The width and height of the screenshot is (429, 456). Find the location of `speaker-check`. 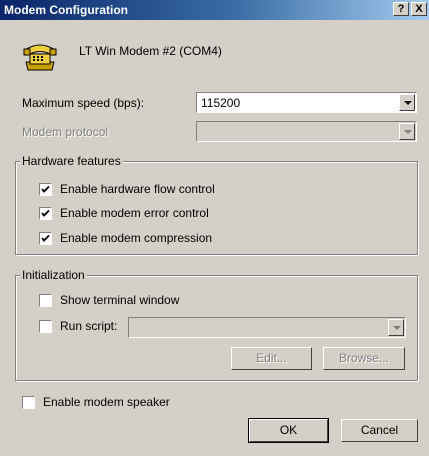

speaker-check is located at coordinates (28, 402).